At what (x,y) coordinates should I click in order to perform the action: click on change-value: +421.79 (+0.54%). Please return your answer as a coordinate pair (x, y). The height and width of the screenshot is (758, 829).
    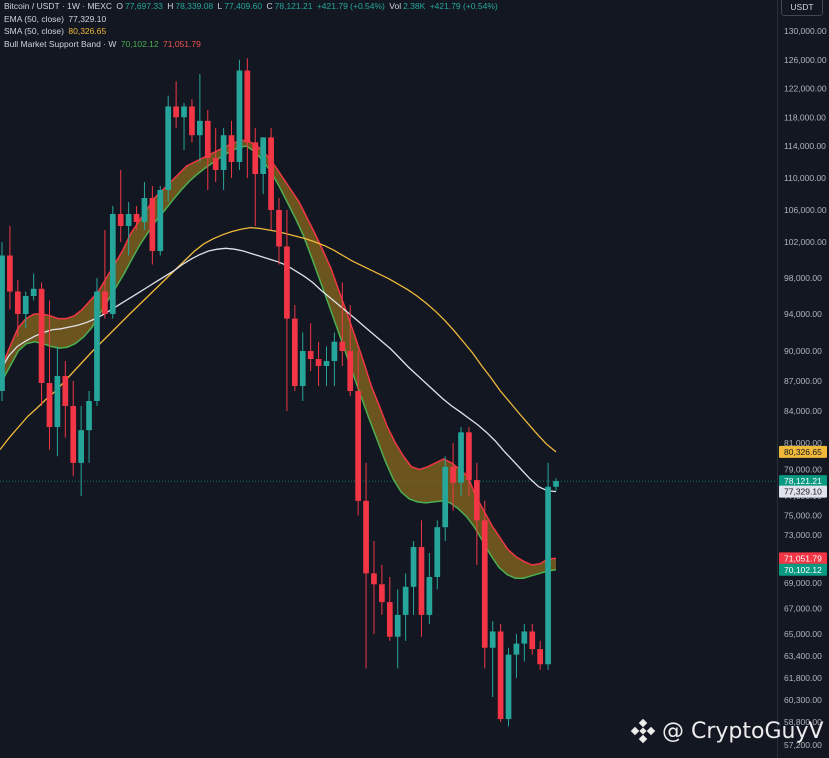
    Looking at the image, I should click on (350, 6).